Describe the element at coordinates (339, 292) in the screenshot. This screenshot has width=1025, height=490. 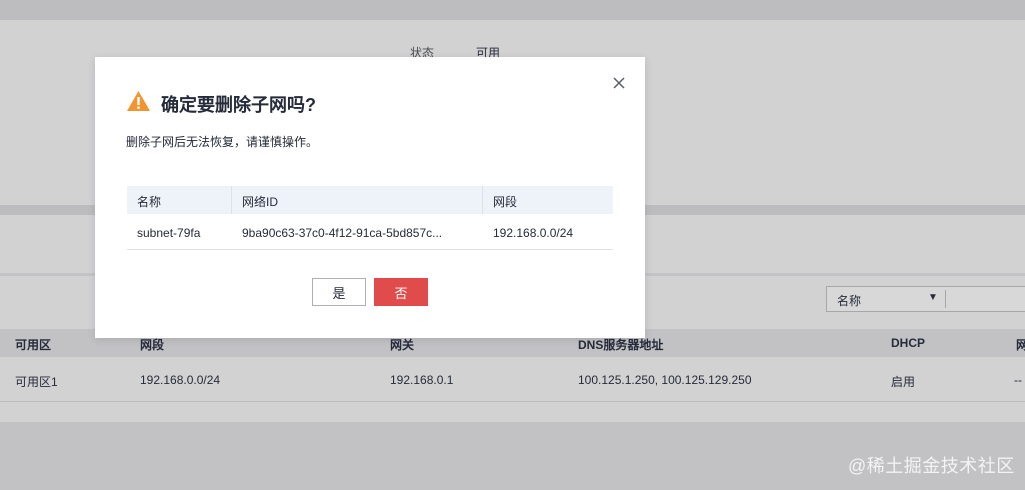
I see `confirm-yes-button: 是` at that location.